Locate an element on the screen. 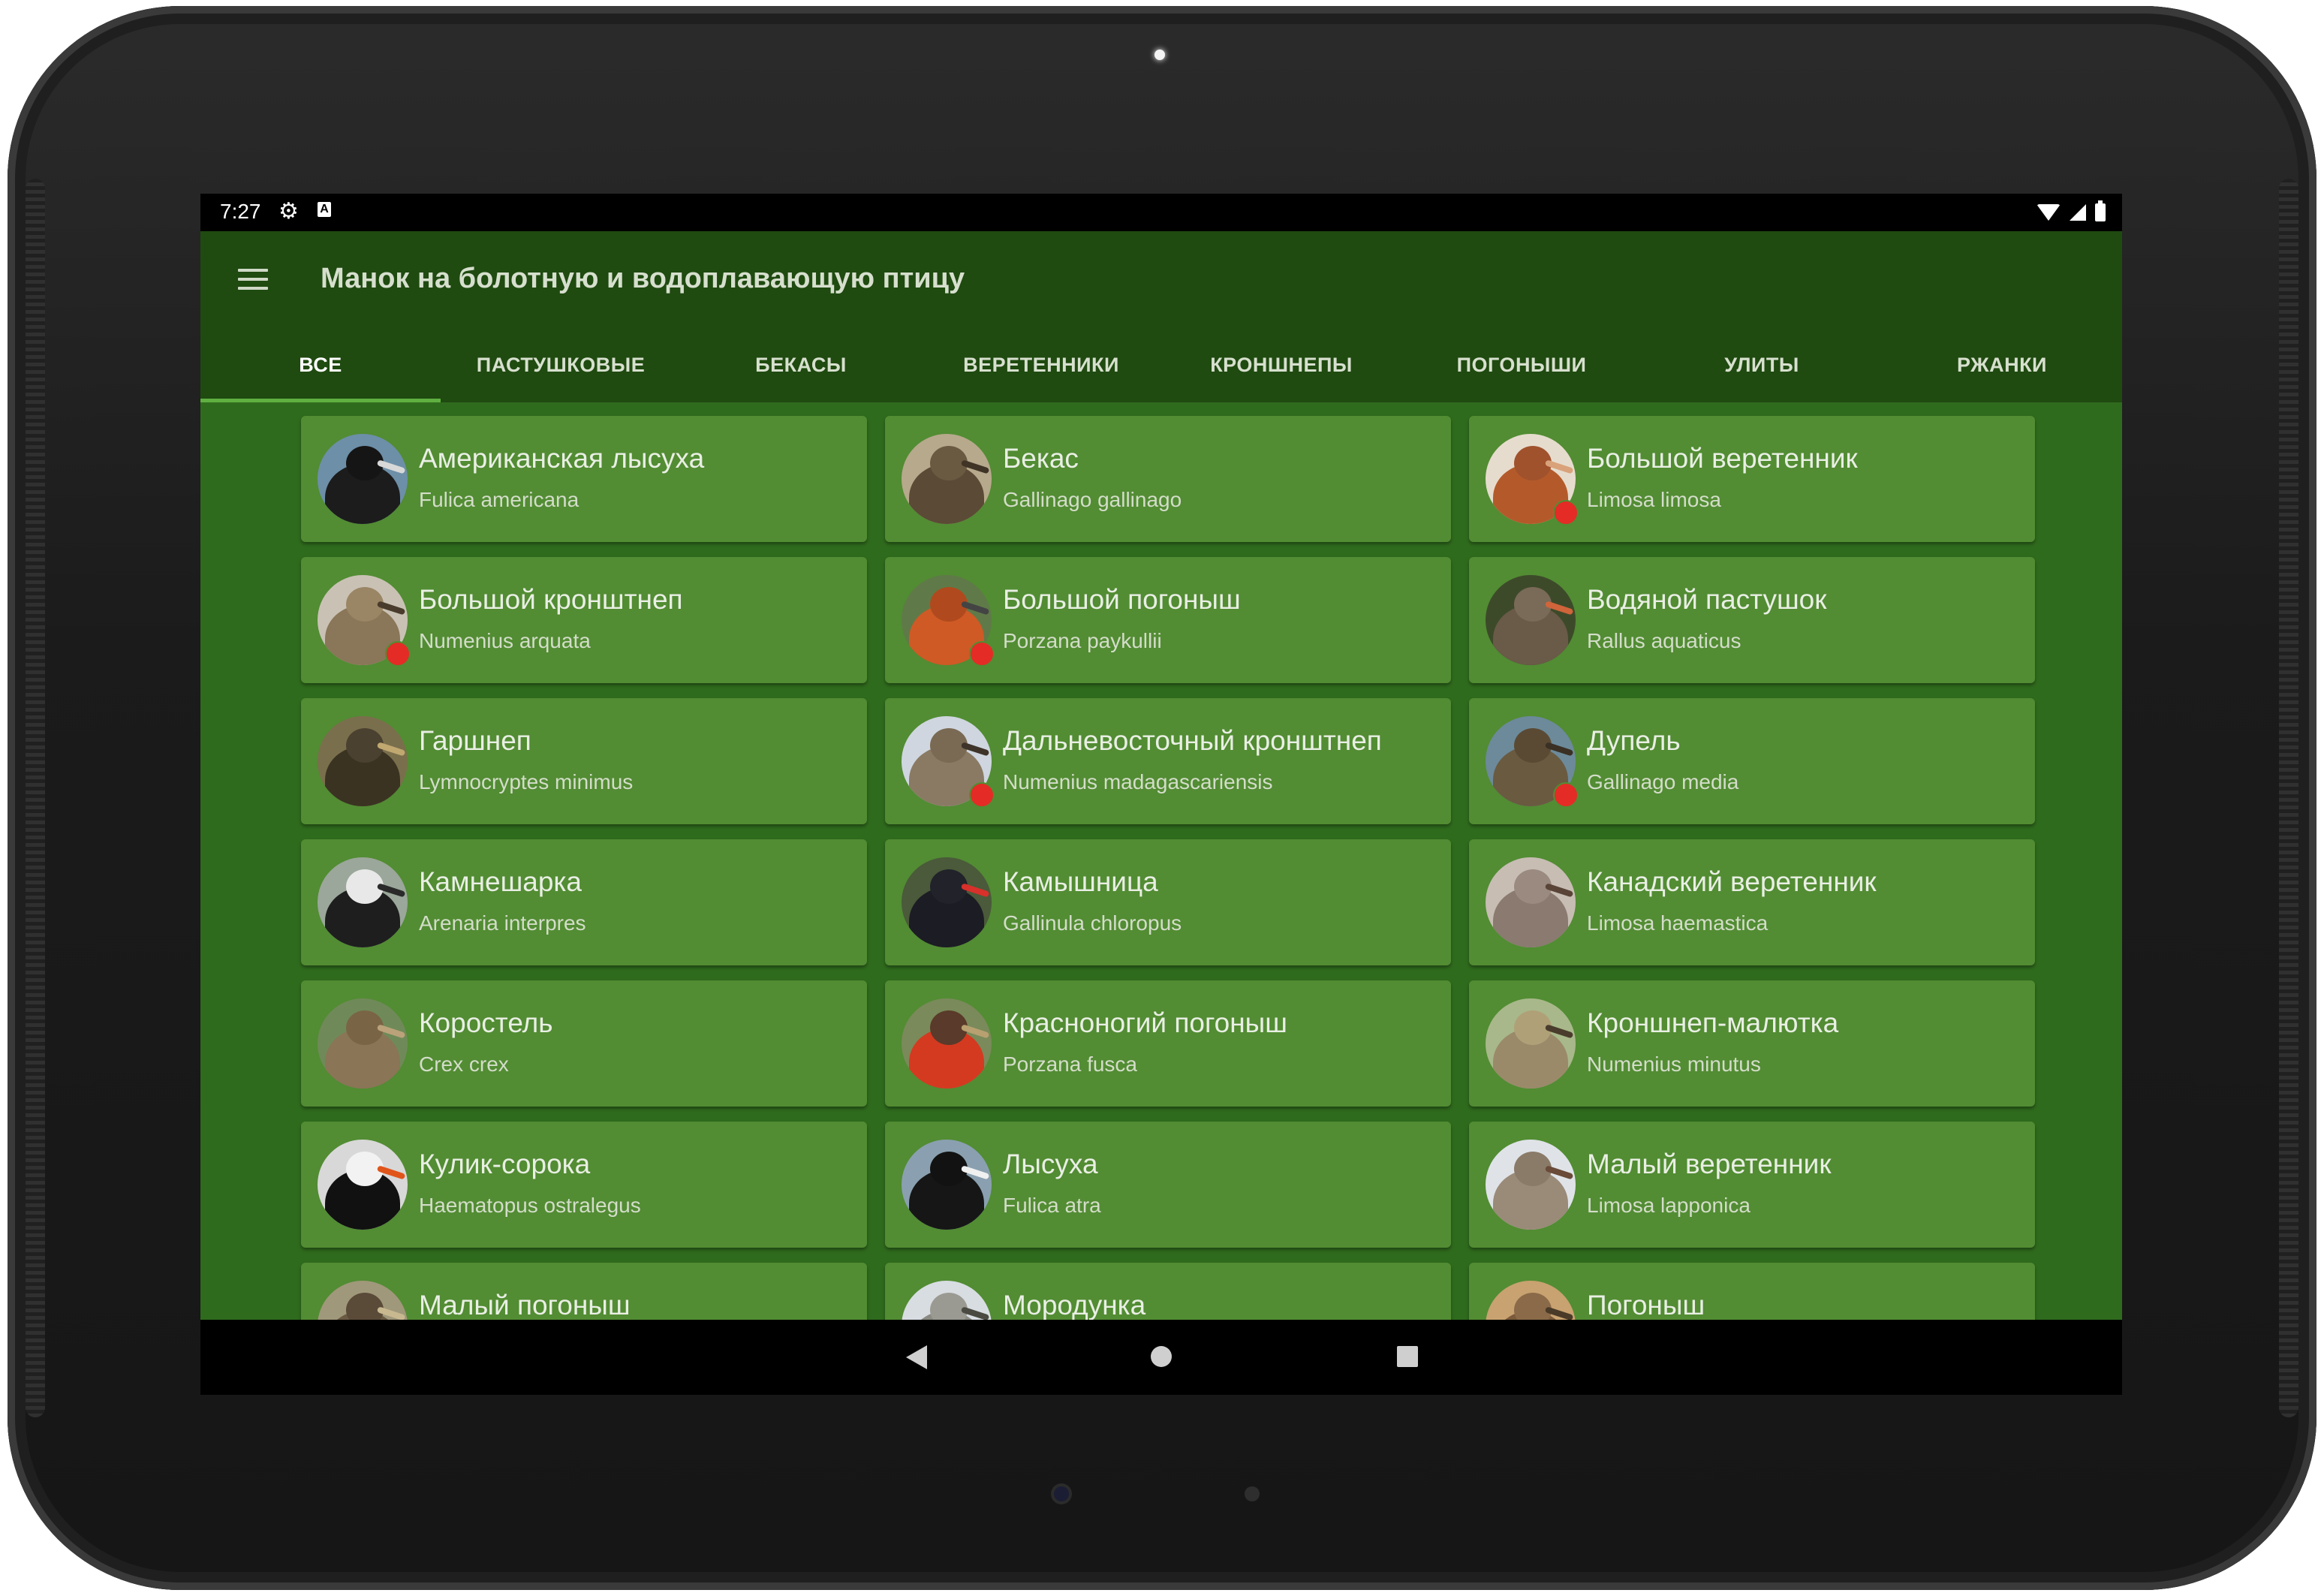 This screenshot has height=1596, width=2324. front-camera is located at coordinates (1159, 55).